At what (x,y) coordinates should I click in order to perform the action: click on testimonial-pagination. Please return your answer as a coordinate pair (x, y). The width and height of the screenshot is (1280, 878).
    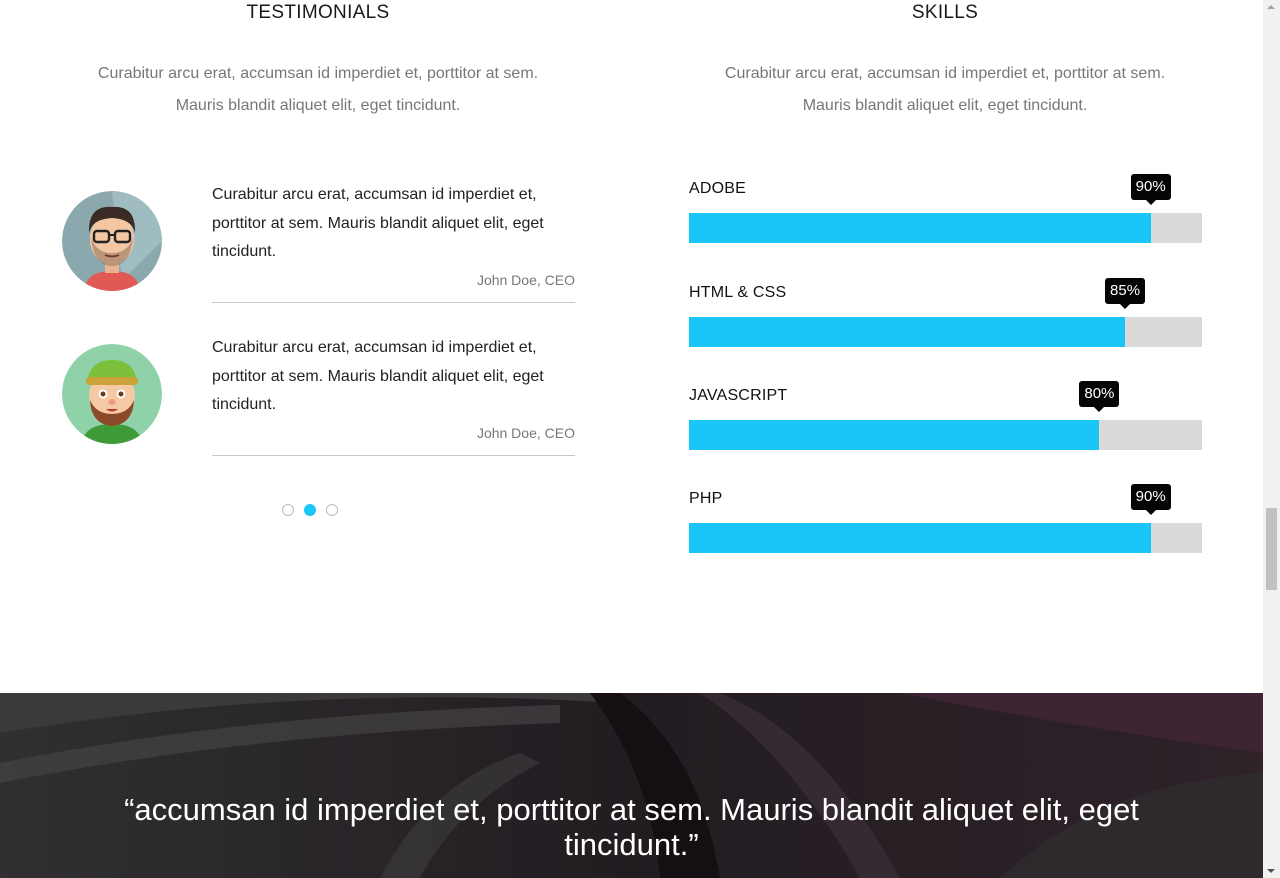
    Looking at the image, I should click on (310, 510).